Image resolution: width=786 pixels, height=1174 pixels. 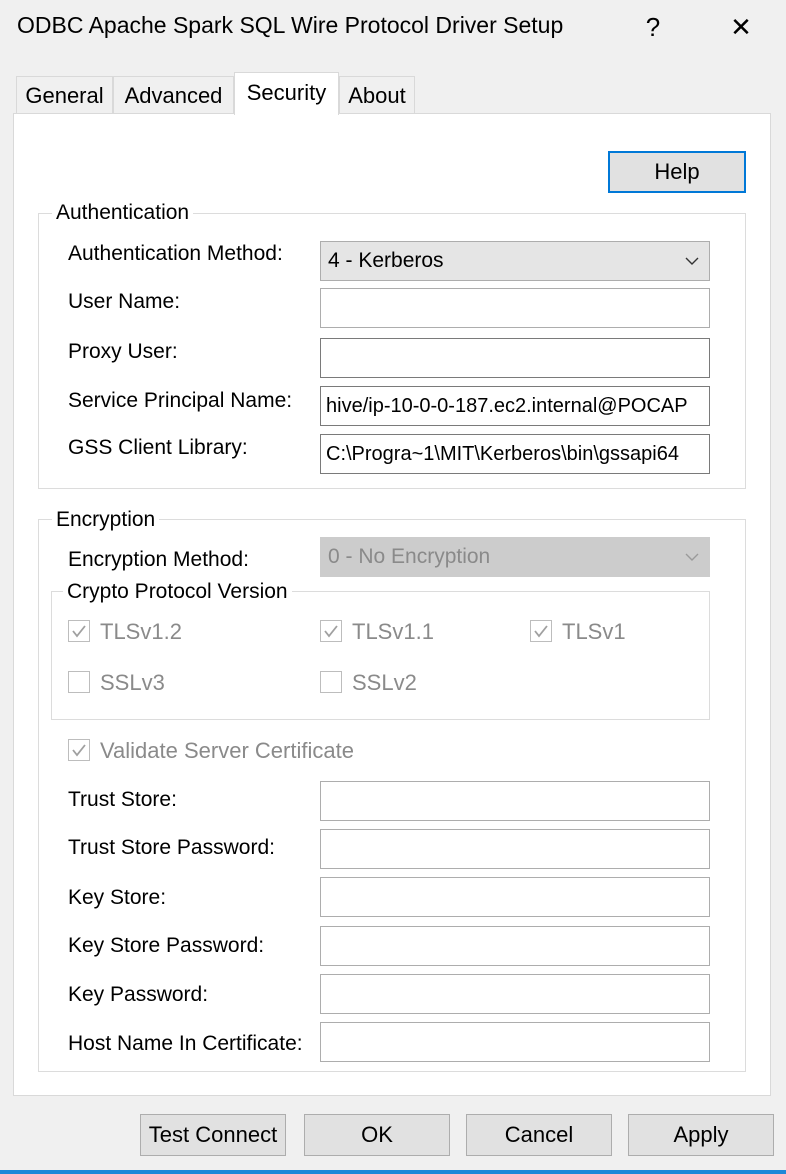 I want to click on help-button: Help, so click(x=677, y=172).